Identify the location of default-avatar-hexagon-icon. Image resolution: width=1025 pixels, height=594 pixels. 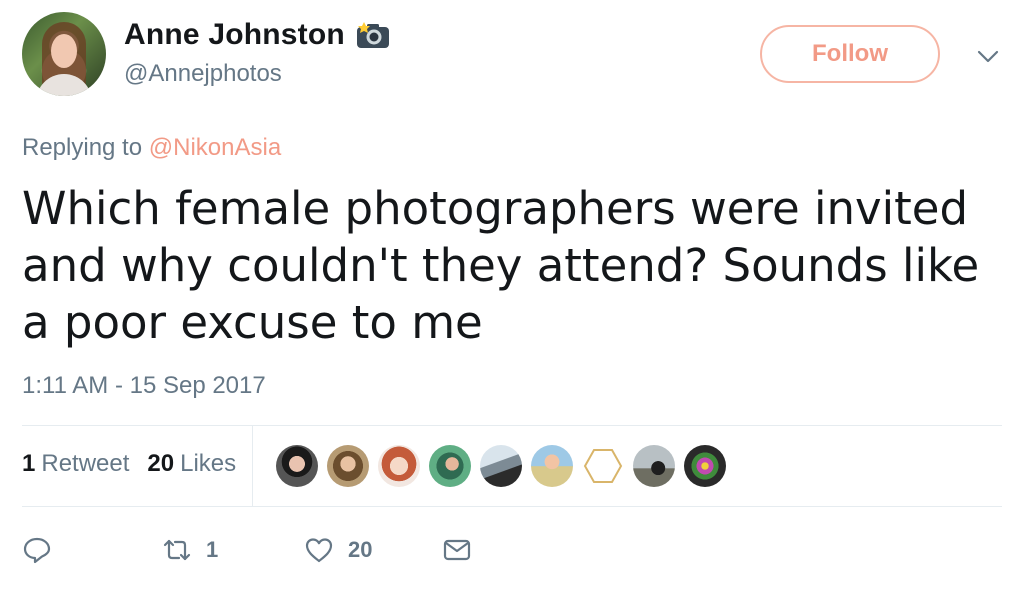
(603, 466).